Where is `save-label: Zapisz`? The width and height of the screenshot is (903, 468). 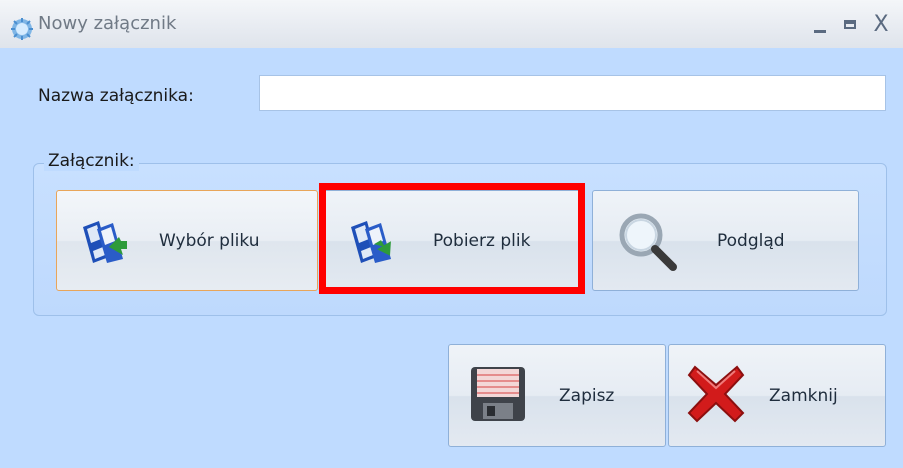
save-label: Zapisz is located at coordinates (587, 396).